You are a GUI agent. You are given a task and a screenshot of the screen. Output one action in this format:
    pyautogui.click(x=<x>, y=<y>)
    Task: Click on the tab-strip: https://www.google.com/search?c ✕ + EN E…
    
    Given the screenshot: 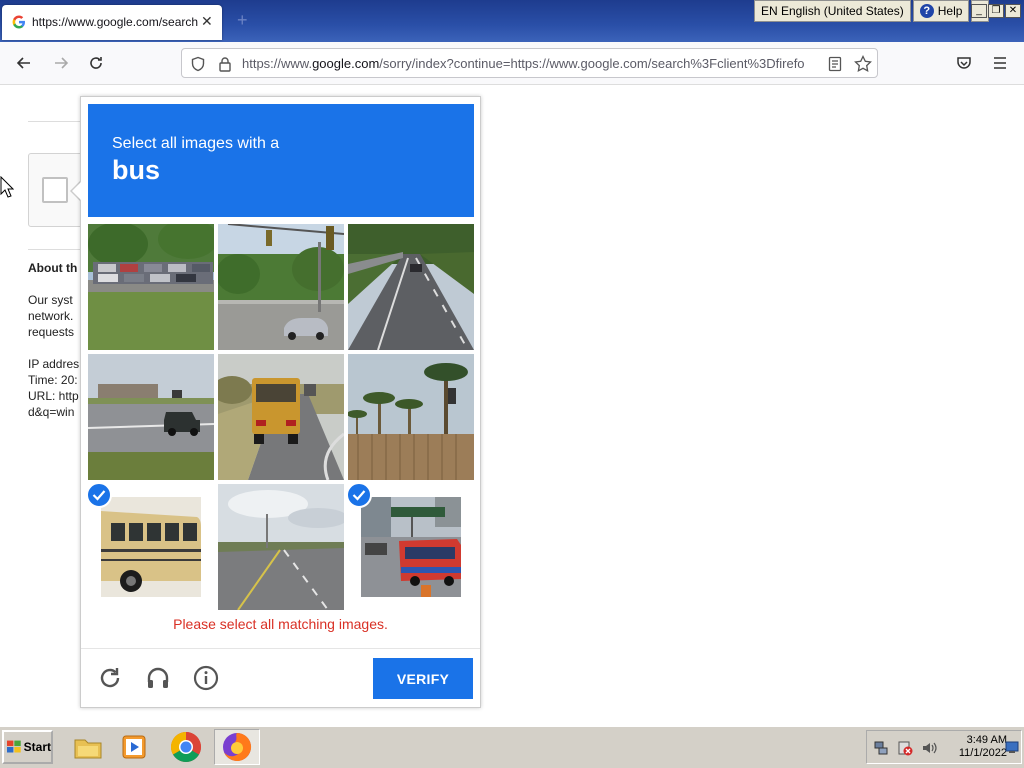 What is the action you would take?
    pyautogui.click(x=512, y=21)
    